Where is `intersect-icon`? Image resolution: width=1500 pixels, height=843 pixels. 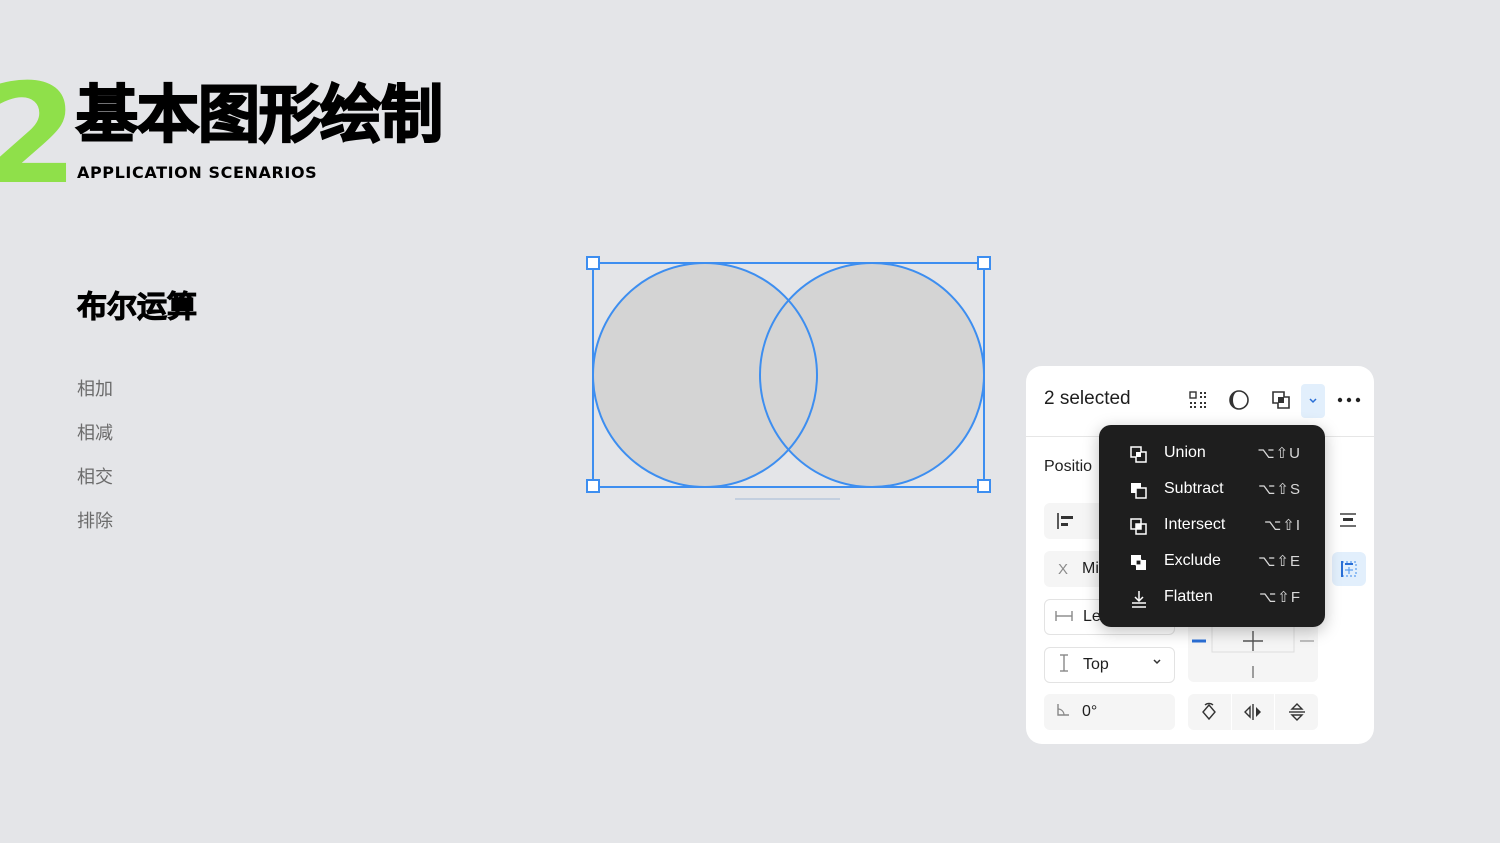 intersect-icon is located at coordinates (1139, 527).